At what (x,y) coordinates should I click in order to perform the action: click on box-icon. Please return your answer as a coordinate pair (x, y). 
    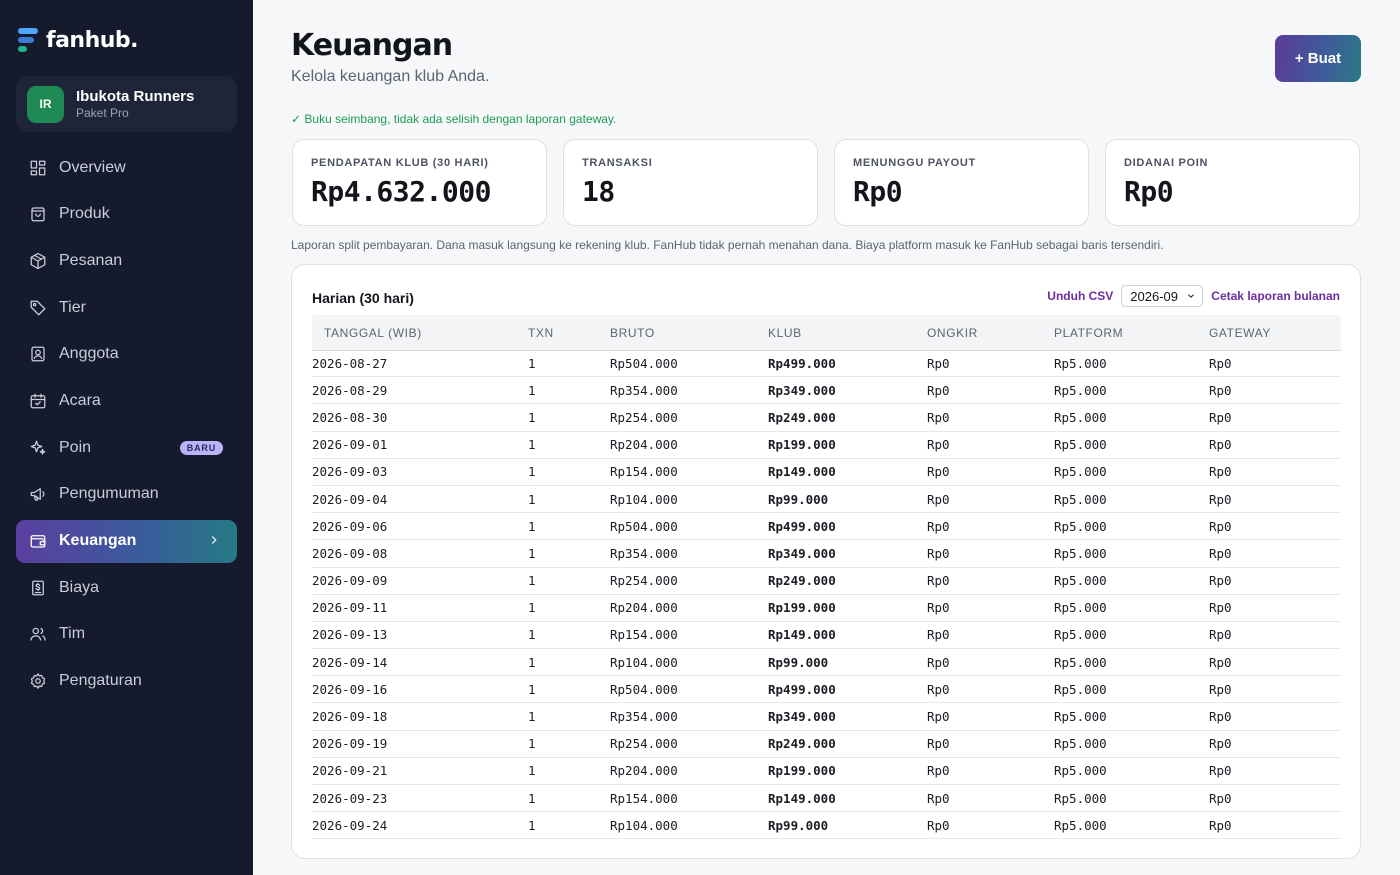
    Looking at the image, I should click on (38, 261).